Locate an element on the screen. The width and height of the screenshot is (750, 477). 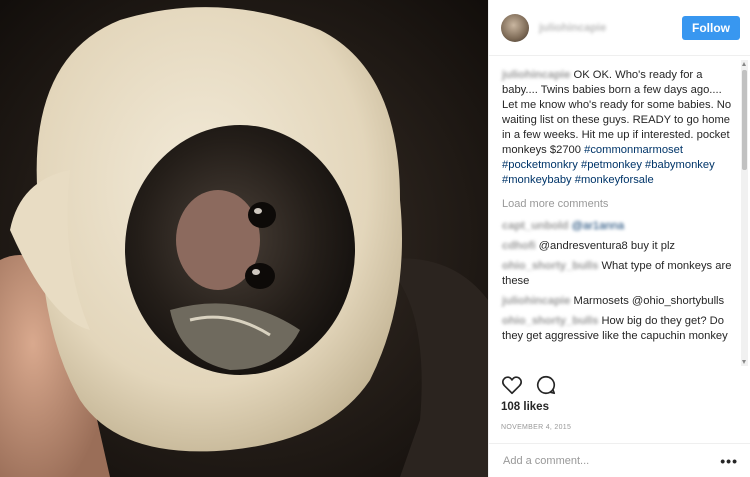
comment-username: juliohincapie is located at coordinates (536, 301).